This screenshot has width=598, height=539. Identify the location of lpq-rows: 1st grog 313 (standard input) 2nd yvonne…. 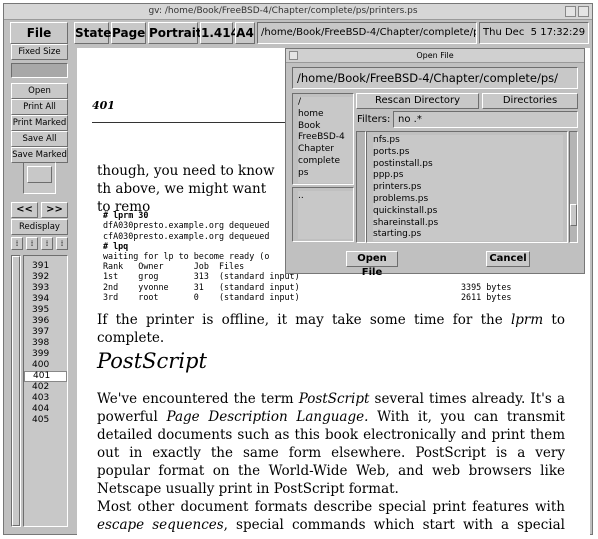
(313, 287).